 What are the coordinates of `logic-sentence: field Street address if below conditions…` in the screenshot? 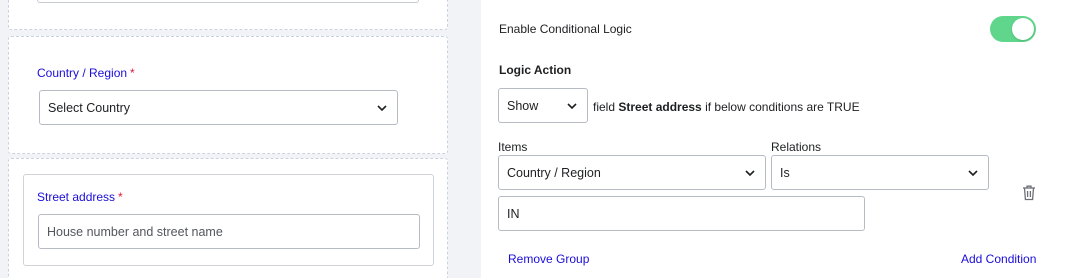 It's located at (726, 107).